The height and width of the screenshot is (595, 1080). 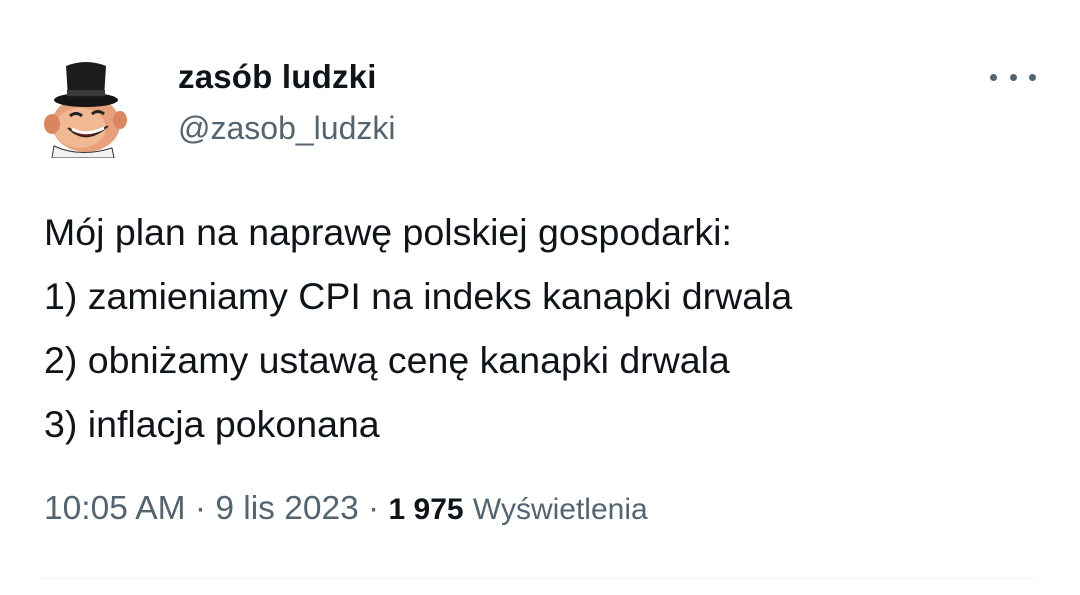 I want to click on more-options-button, so click(x=1013, y=77).